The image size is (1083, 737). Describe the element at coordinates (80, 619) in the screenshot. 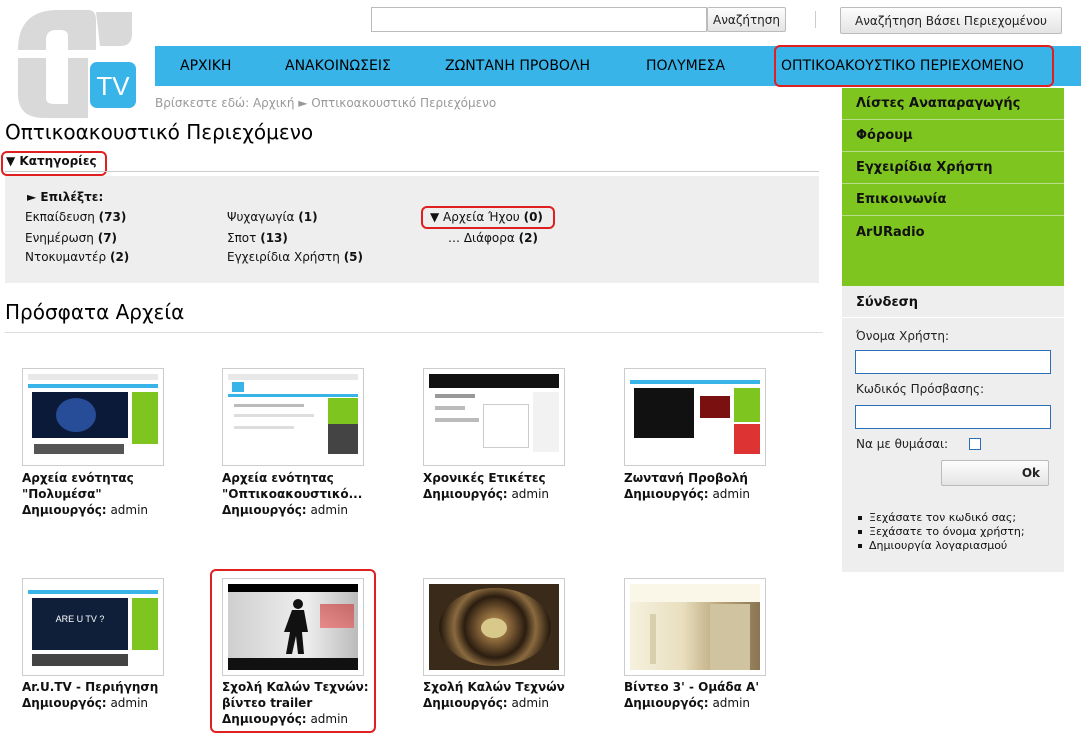

I see `thumbnail-caption: ARE U TV ?` at that location.